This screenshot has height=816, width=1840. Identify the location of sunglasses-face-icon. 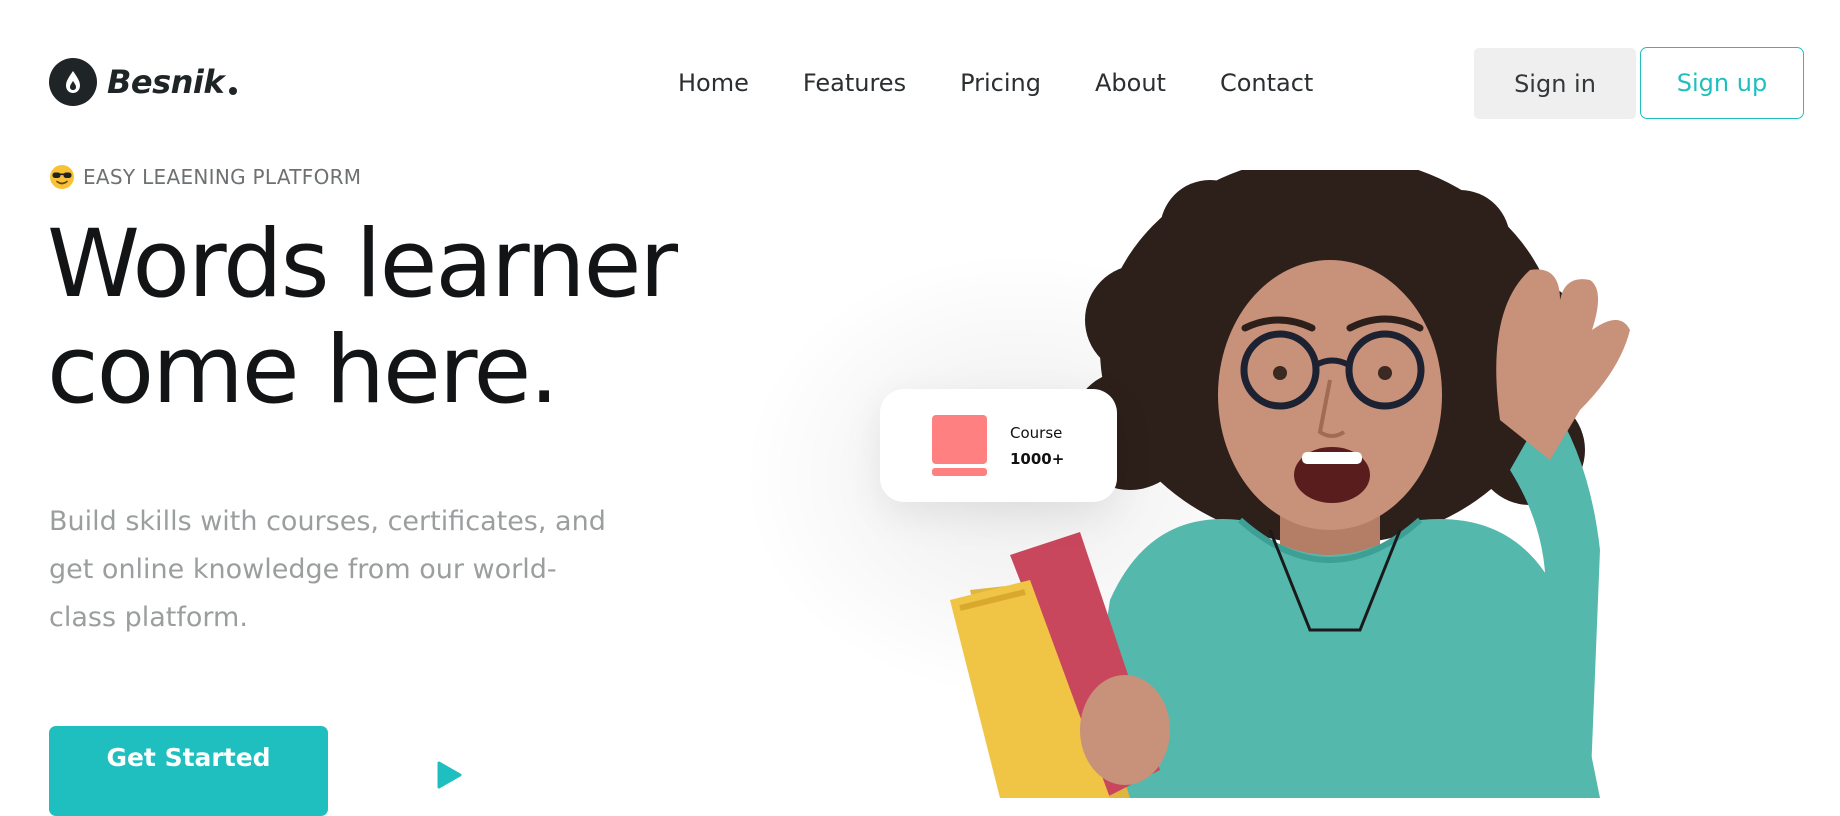
(62, 177).